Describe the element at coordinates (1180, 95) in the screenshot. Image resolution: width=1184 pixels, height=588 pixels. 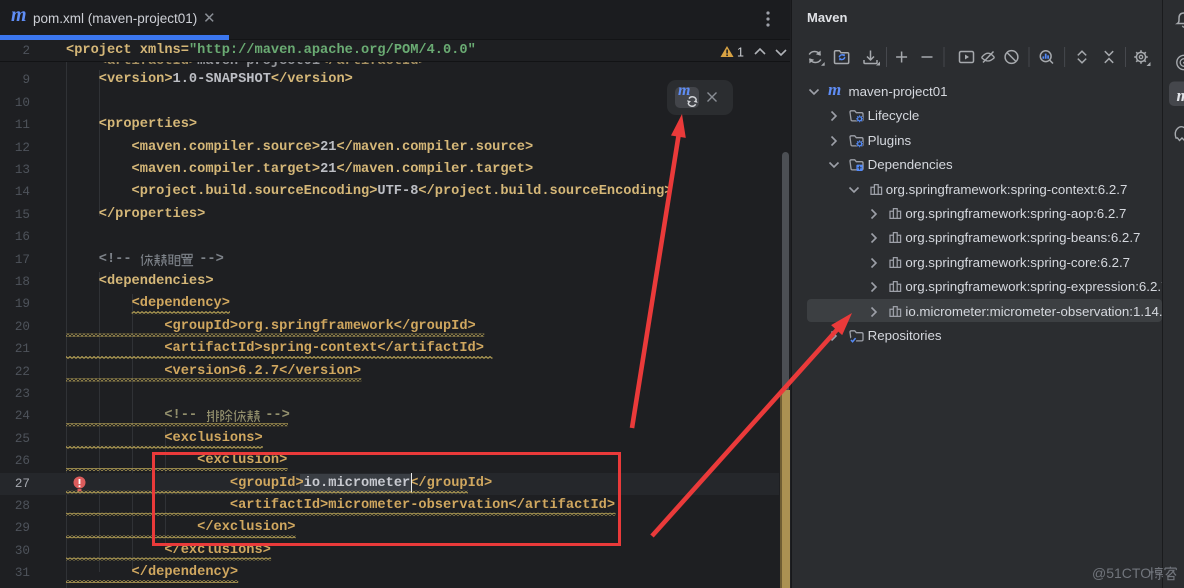
I see `svg-text: m` at that location.